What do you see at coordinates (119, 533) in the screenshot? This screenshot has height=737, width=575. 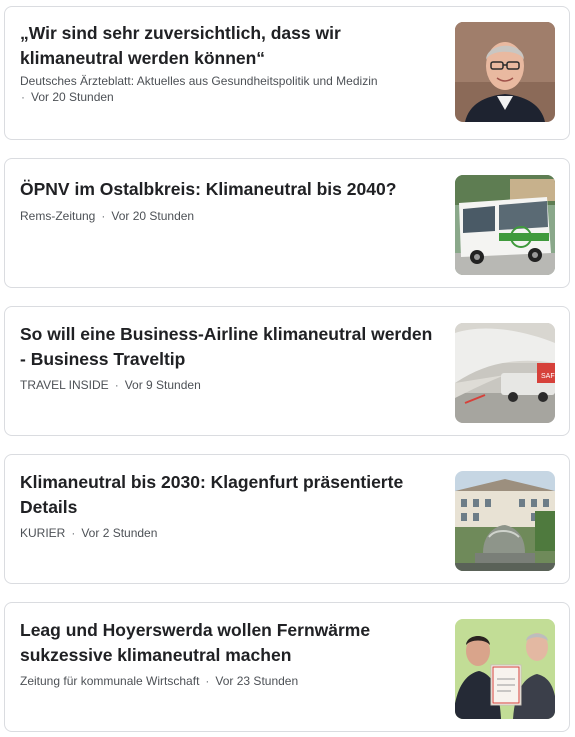 I see `news-time: Vor 2 Stunden` at bounding box center [119, 533].